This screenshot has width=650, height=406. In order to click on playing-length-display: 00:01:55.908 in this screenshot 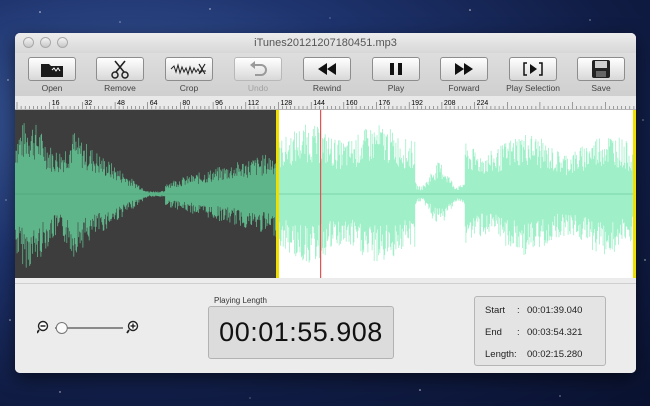, I will do `click(301, 332)`.